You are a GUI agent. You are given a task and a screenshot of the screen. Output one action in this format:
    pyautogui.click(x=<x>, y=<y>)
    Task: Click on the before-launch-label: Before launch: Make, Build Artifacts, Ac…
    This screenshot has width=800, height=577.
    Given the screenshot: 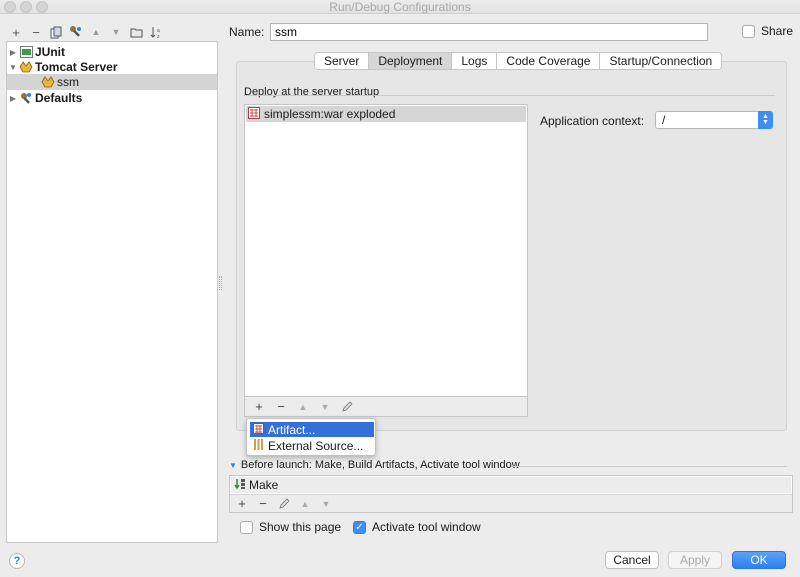 What is the action you would take?
    pyautogui.click(x=380, y=465)
    